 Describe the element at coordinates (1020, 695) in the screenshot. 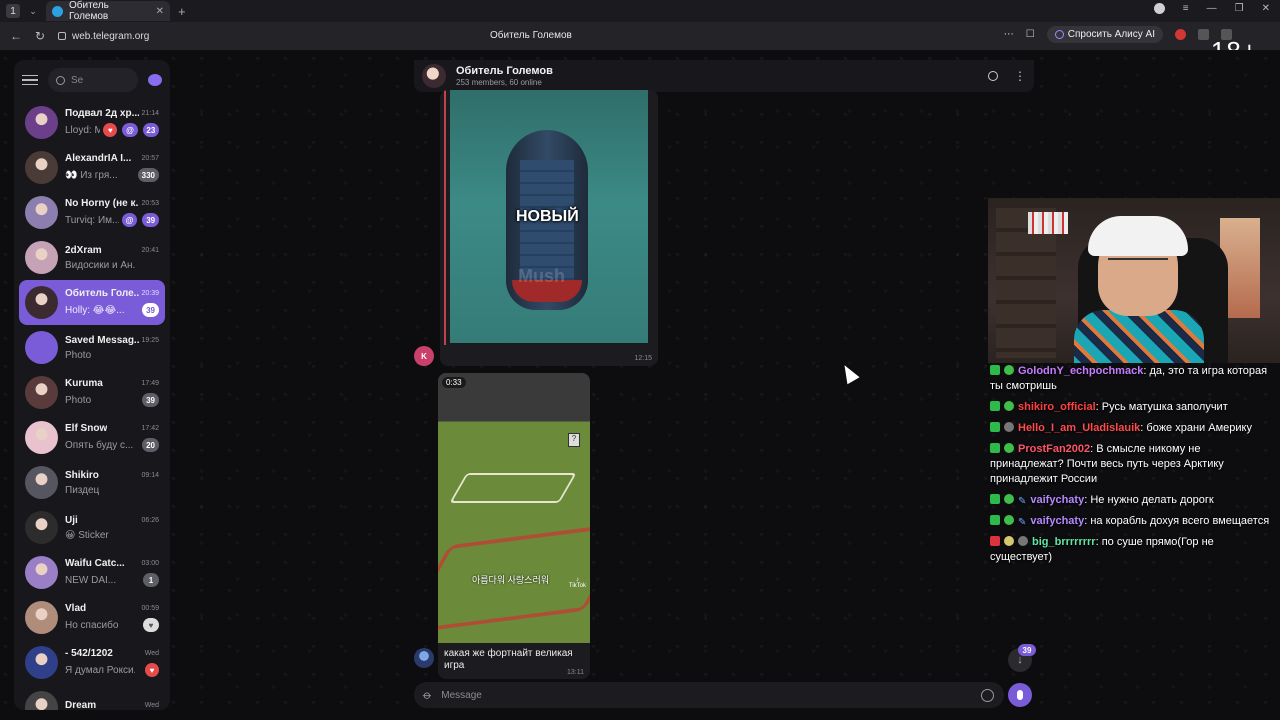

I see `voice-record-button` at that location.